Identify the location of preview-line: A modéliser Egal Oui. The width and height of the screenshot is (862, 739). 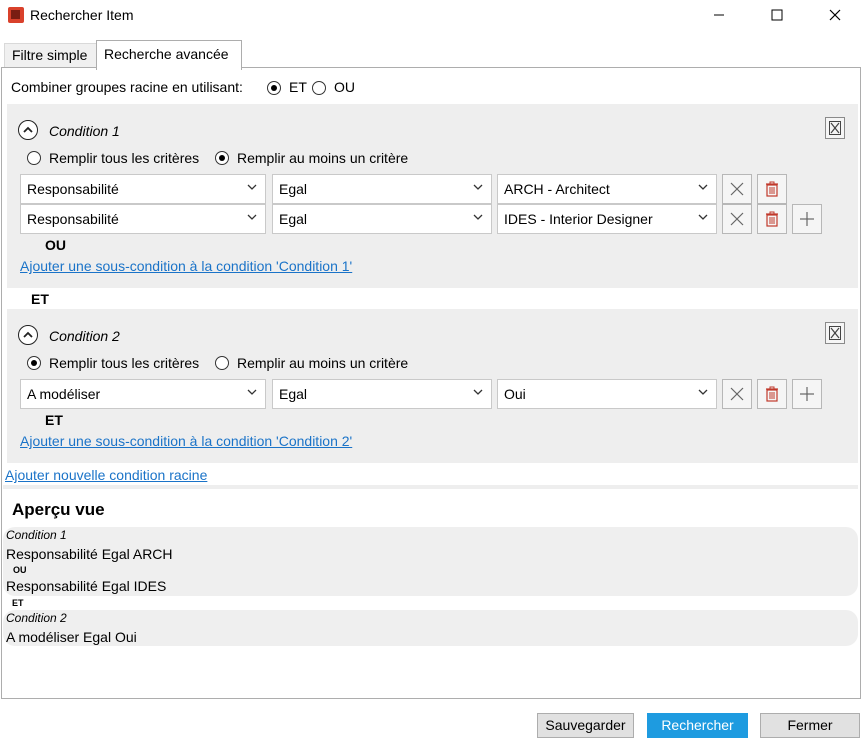
(71, 637).